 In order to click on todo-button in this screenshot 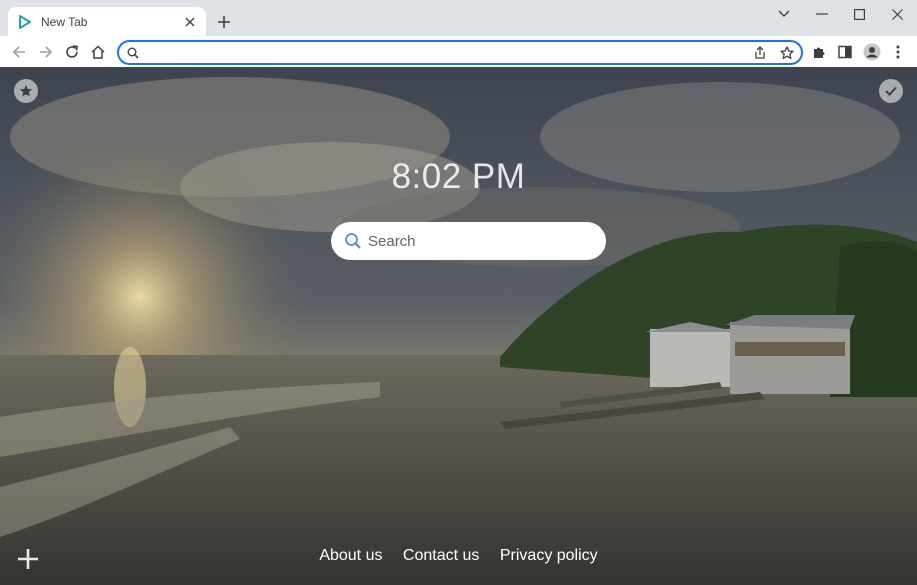, I will do `click(891, 91)`.